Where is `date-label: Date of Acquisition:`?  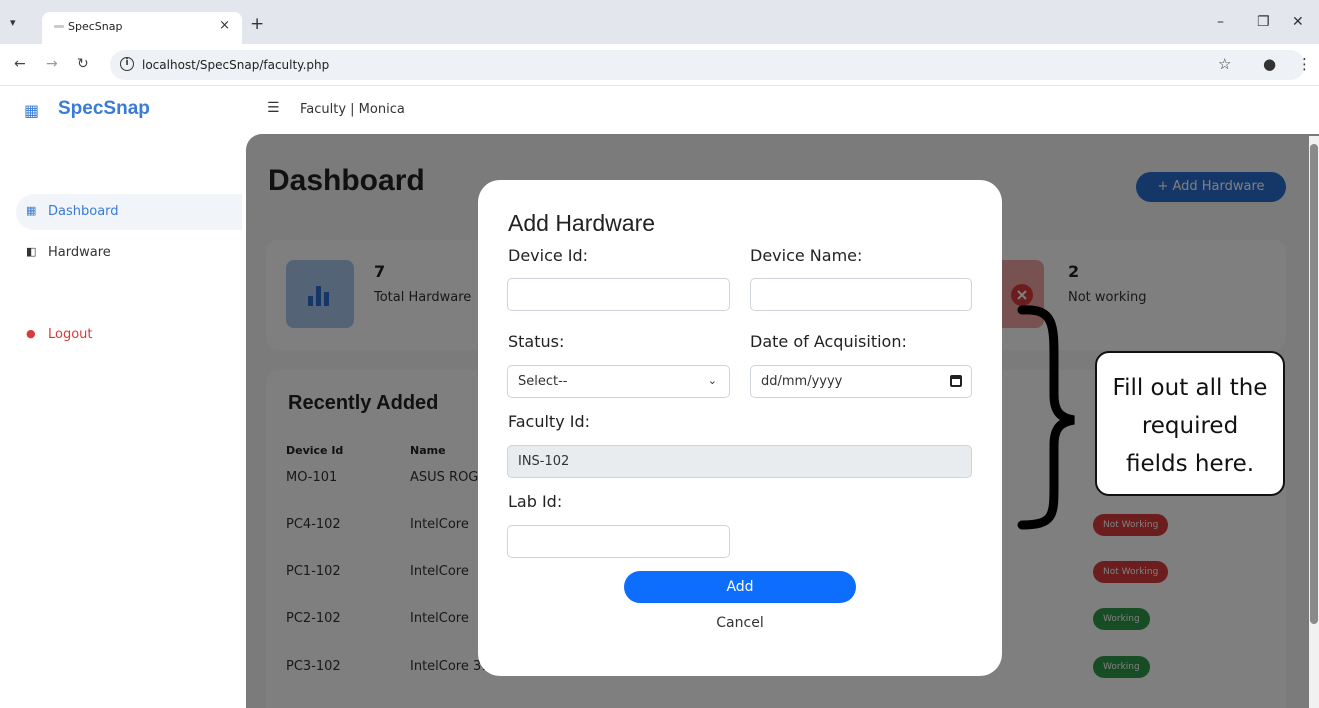
date-label: Date of Acquisition: is located at coordinates (828, 341).